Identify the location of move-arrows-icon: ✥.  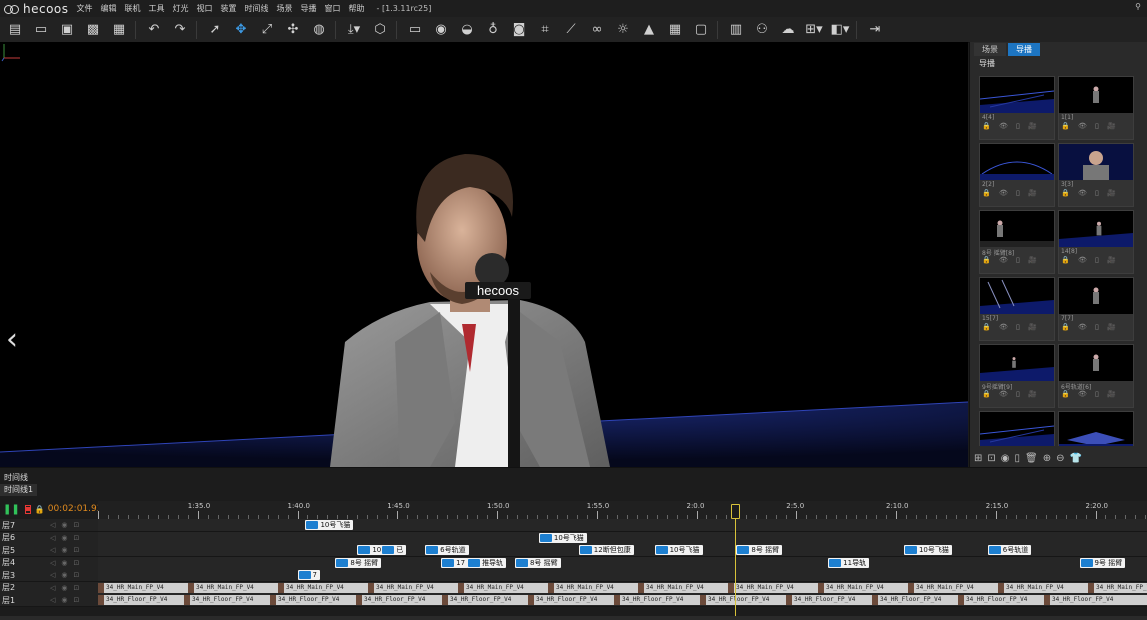
(241, 30).